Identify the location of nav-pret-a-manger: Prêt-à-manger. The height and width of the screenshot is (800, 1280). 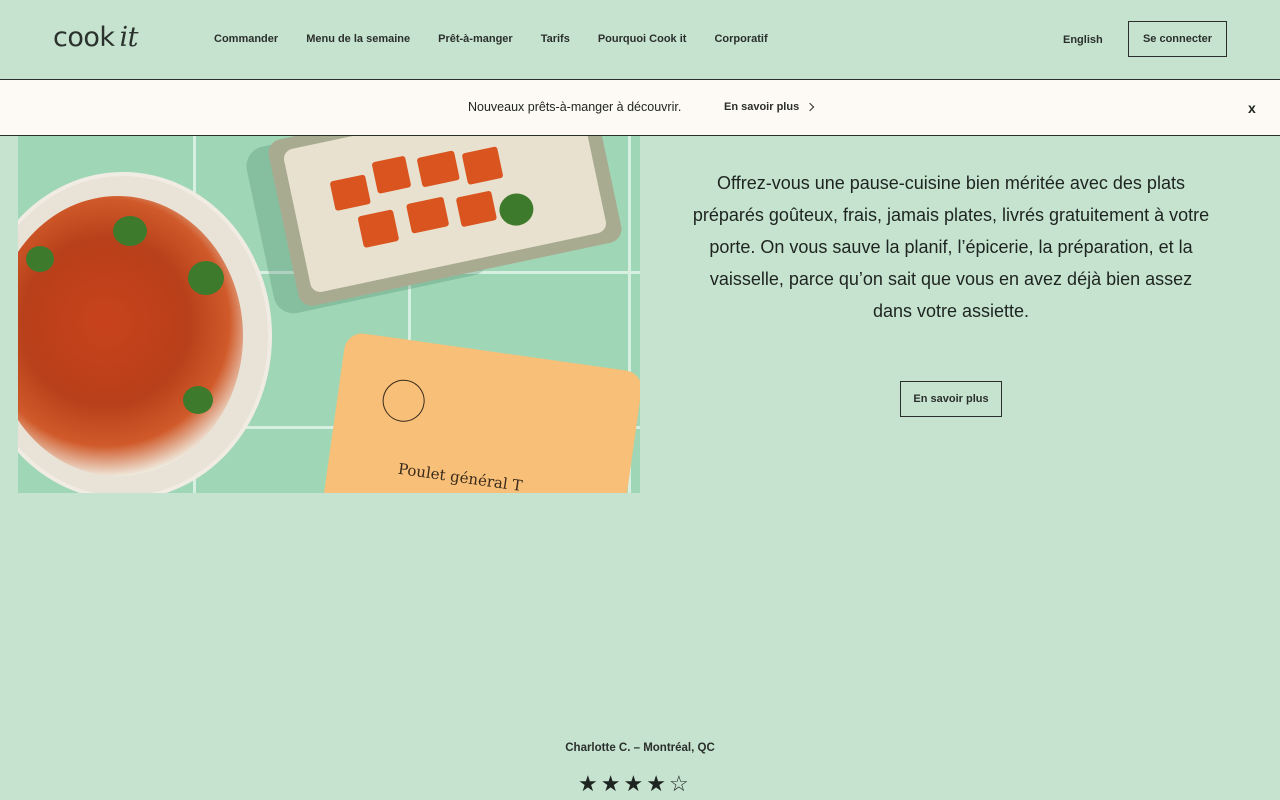
(475, 39).